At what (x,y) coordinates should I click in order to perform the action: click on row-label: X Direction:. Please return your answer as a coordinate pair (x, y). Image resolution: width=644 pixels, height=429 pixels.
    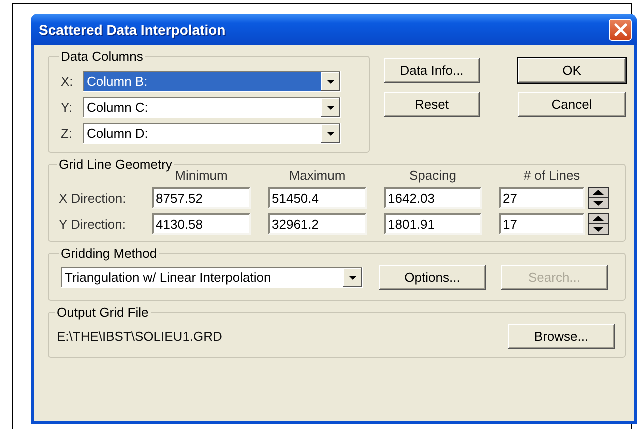
    Looking at the image, I should click on (93, 198).